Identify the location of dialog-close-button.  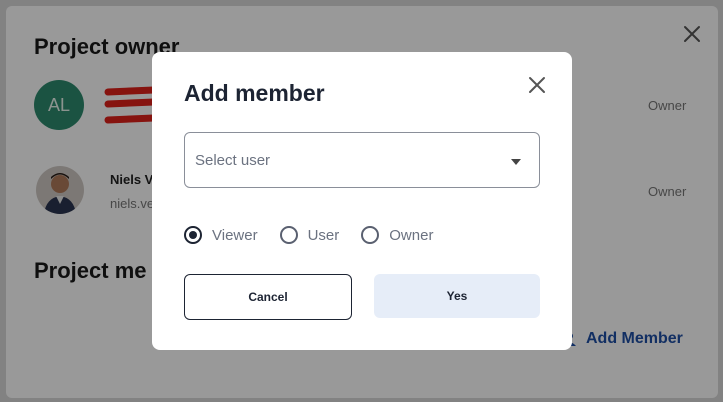
(537, 85).